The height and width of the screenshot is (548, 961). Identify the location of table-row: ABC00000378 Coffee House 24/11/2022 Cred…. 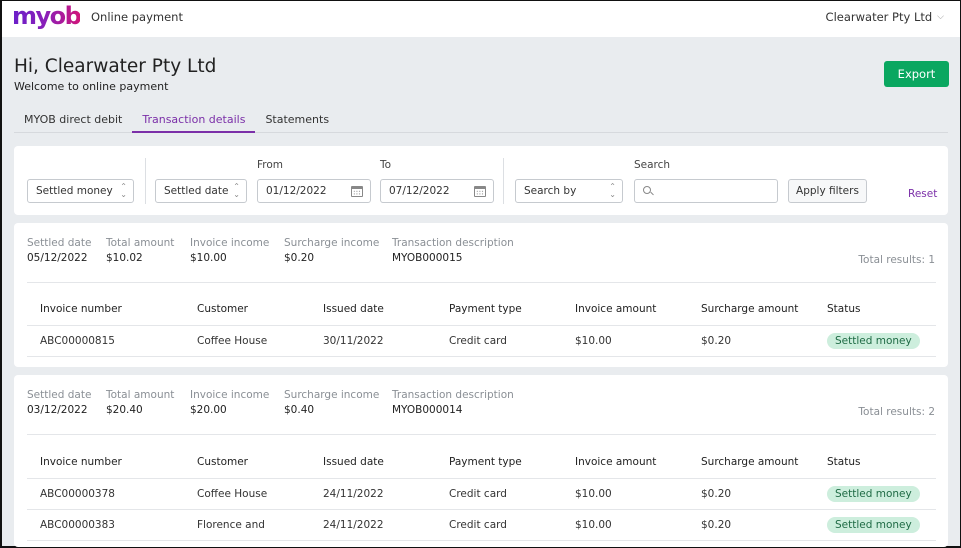
(481, 494).